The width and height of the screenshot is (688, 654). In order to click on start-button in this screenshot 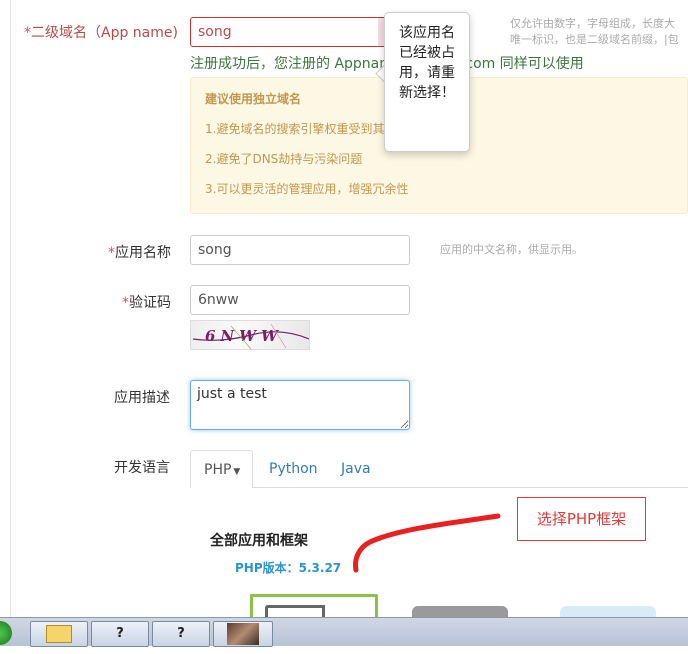, I will do `click(6, 633)`.